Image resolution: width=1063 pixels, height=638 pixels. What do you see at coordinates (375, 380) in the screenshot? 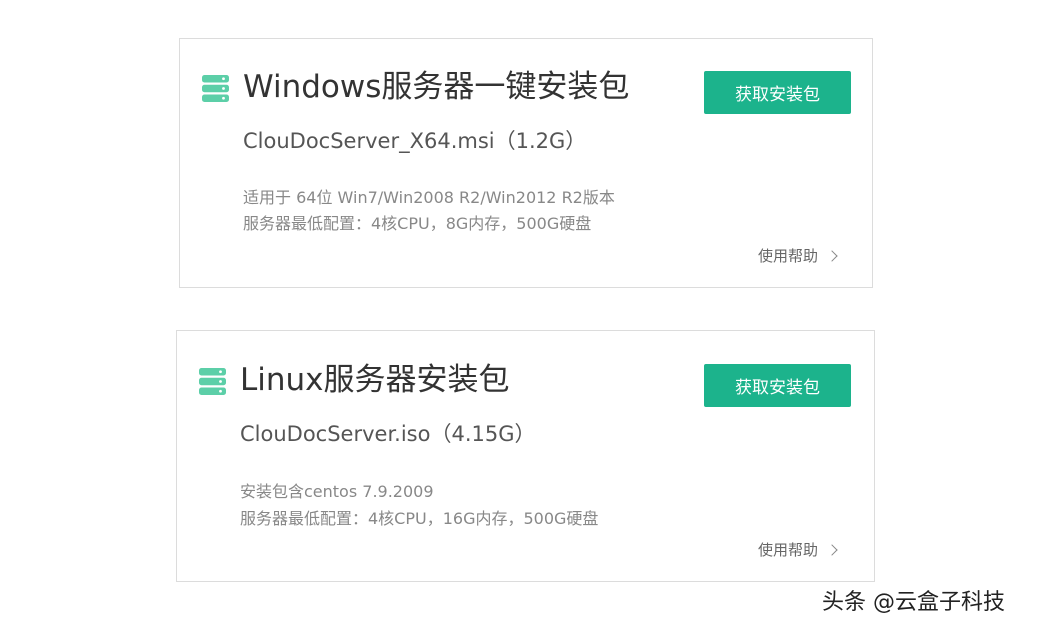
I see `package-title: Linux服务器安装包` at bounding box center [375, 380].